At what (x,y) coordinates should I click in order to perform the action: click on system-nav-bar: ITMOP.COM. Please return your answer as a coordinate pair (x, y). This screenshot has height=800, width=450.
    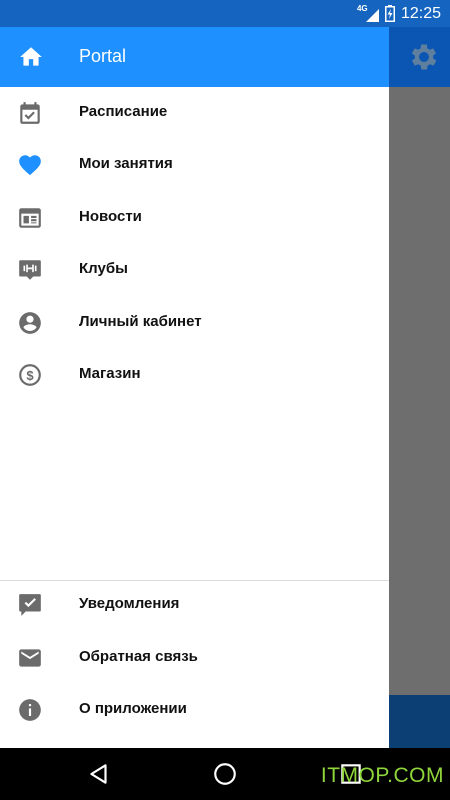
    Looking at the image, I should click on (225, 774).